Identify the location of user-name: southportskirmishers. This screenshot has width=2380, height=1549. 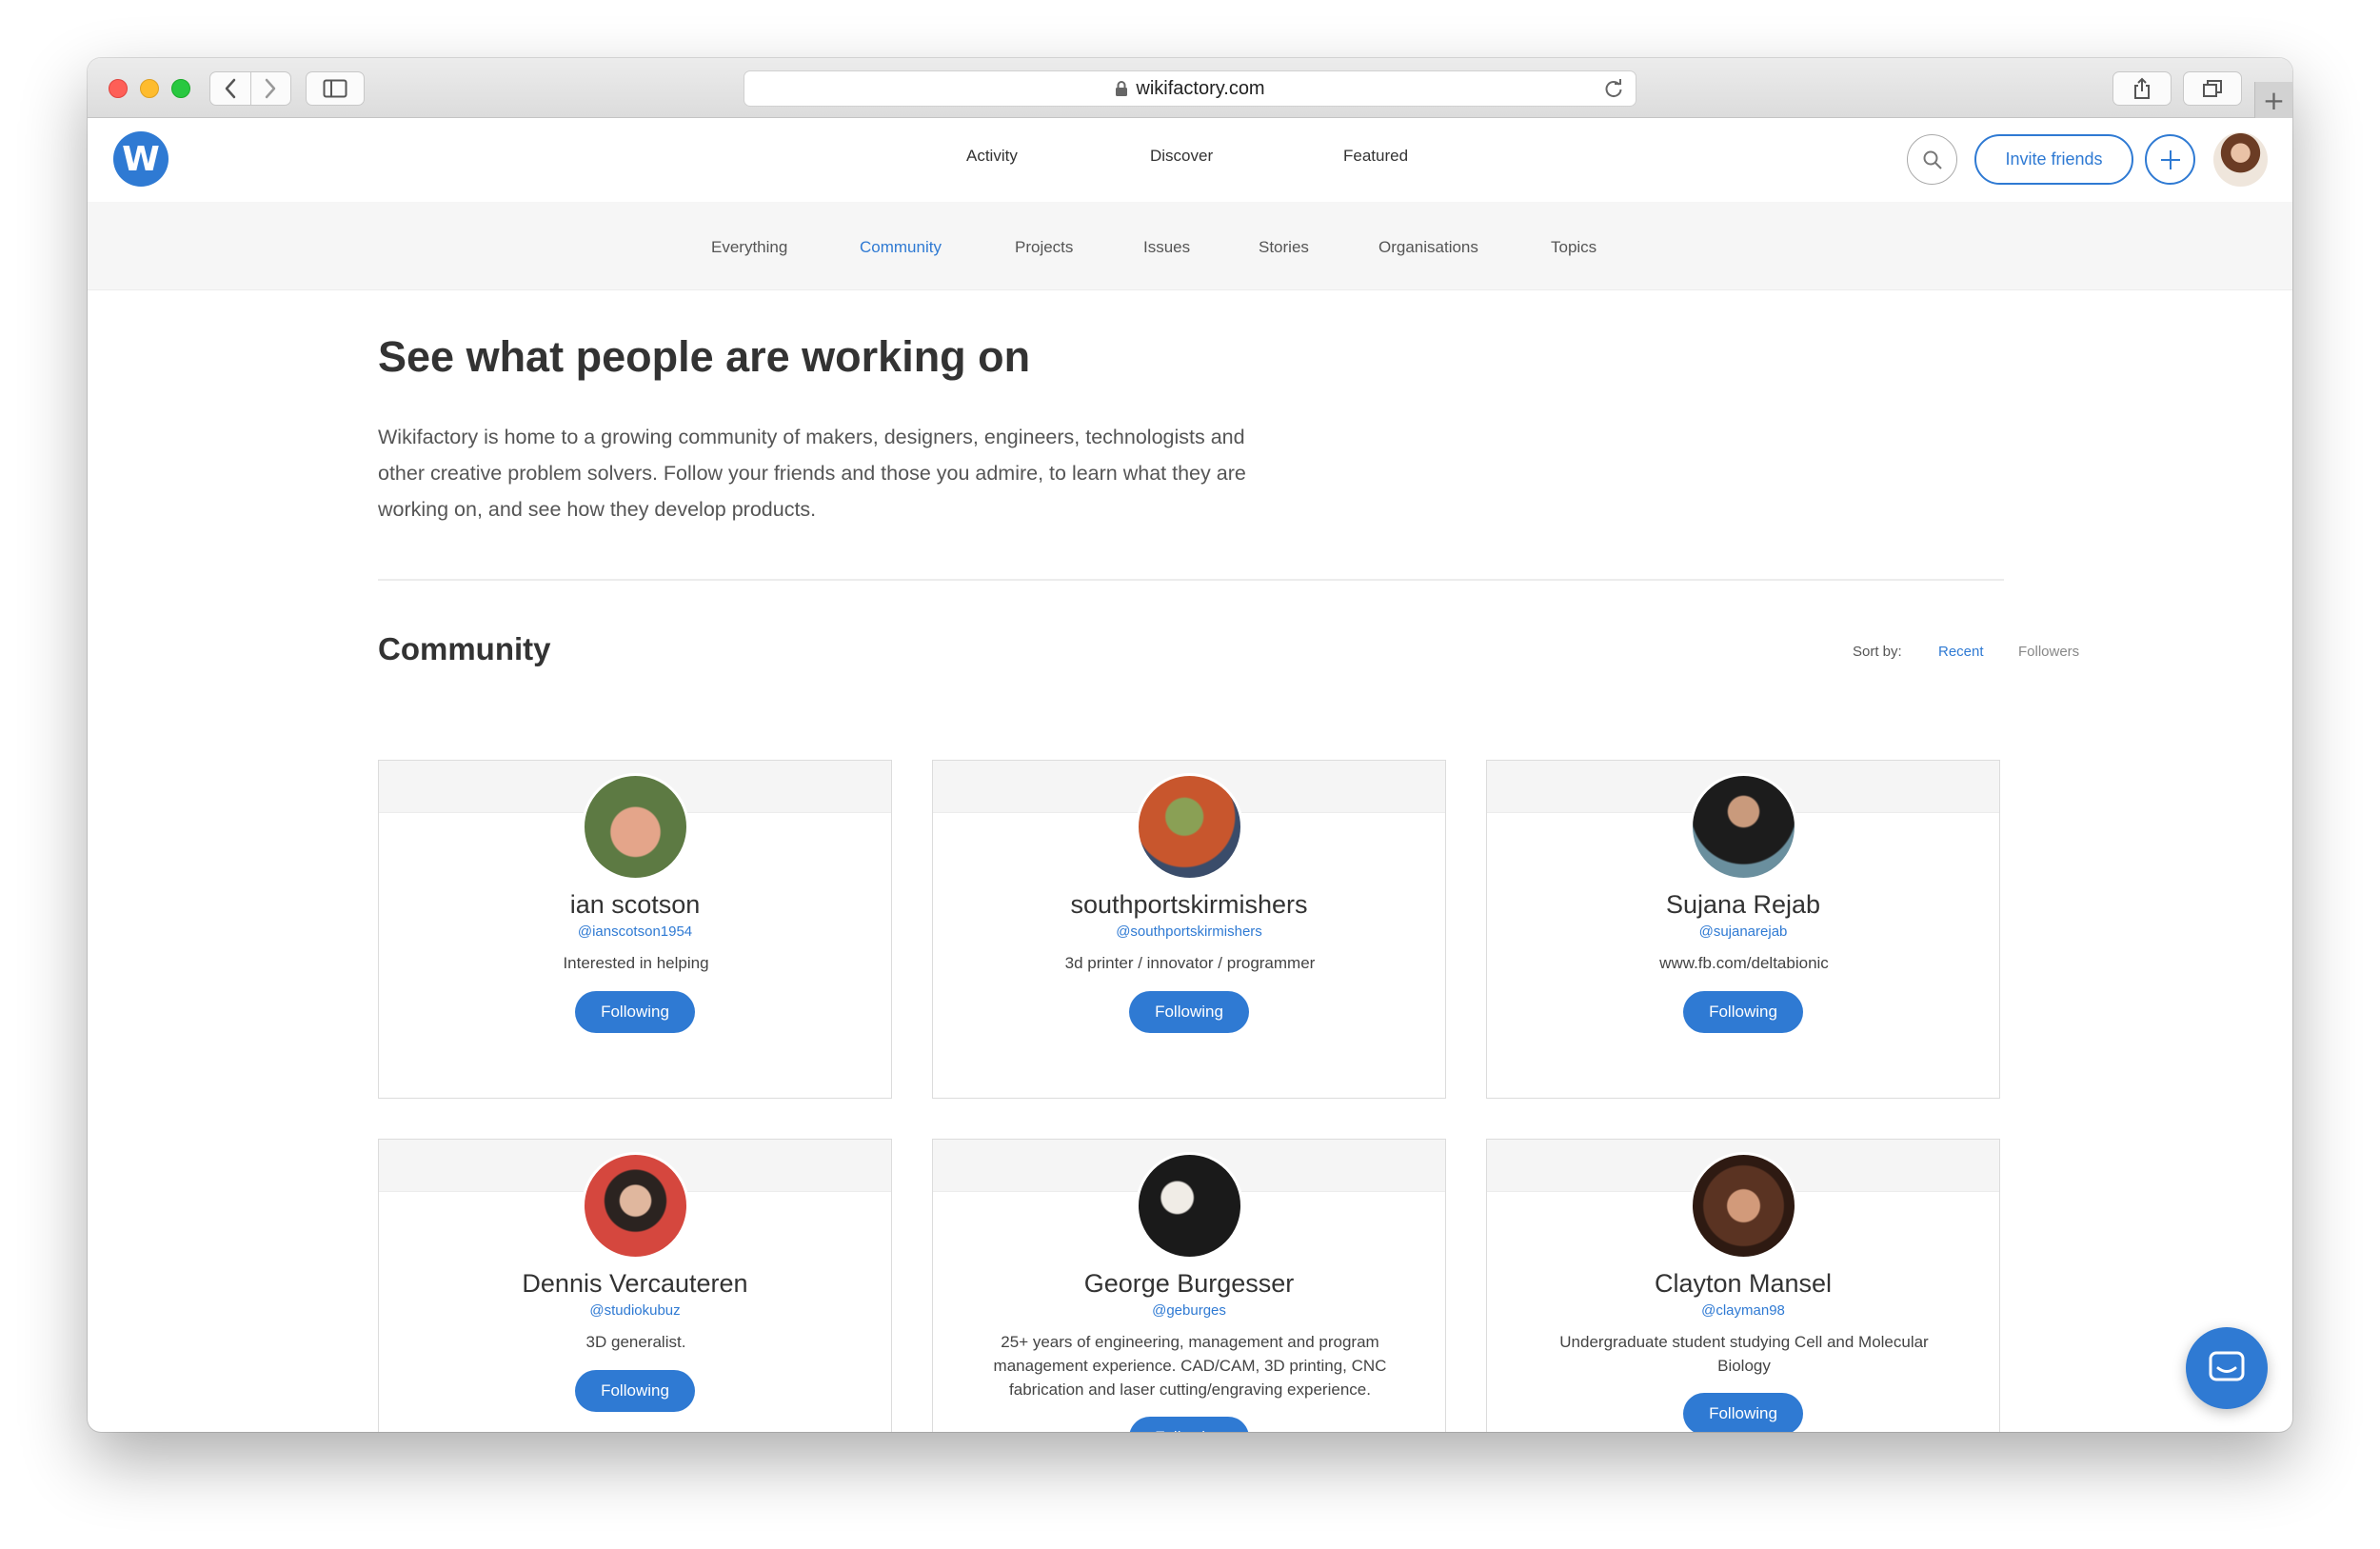
(1189, 905).